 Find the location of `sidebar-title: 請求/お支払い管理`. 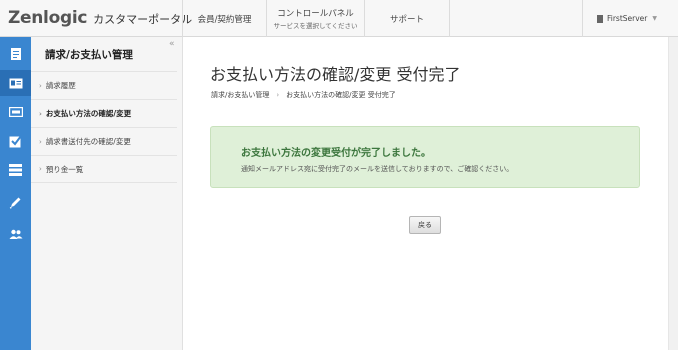

sidebar-title: 請求/お支払い管理 is located at coordinates (89, 55).